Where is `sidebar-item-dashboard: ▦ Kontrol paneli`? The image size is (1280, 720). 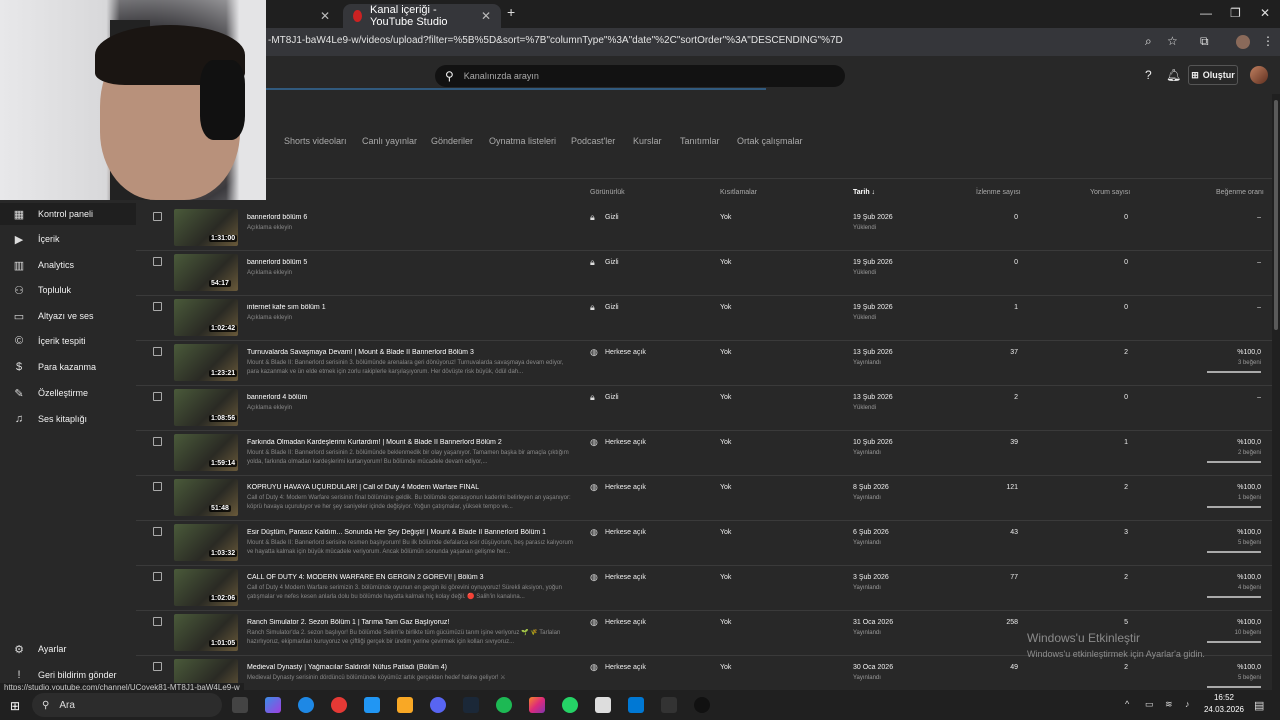
sidebar-item-dashboard: ▦ Kontrol paneli is located at coordinates (68, 214).